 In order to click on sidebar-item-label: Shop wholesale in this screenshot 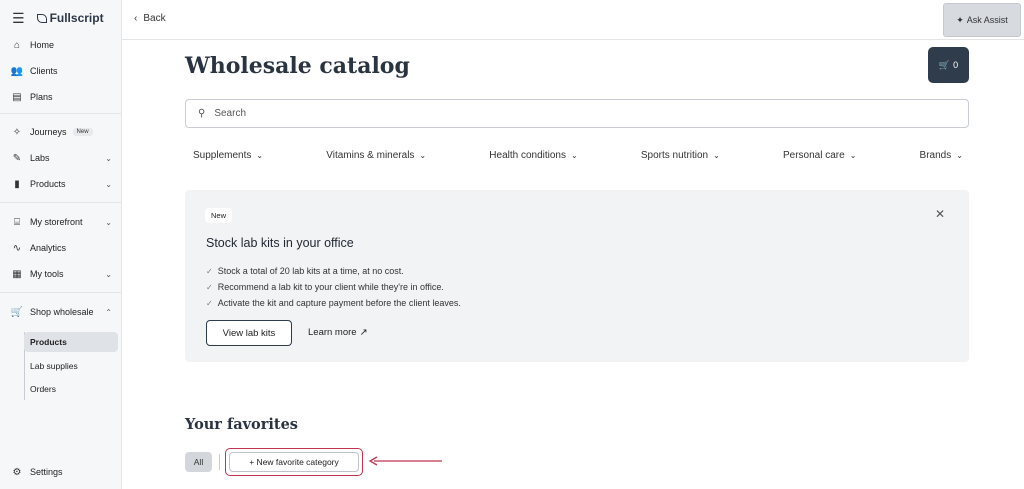, I will do `click(62, 312)`.